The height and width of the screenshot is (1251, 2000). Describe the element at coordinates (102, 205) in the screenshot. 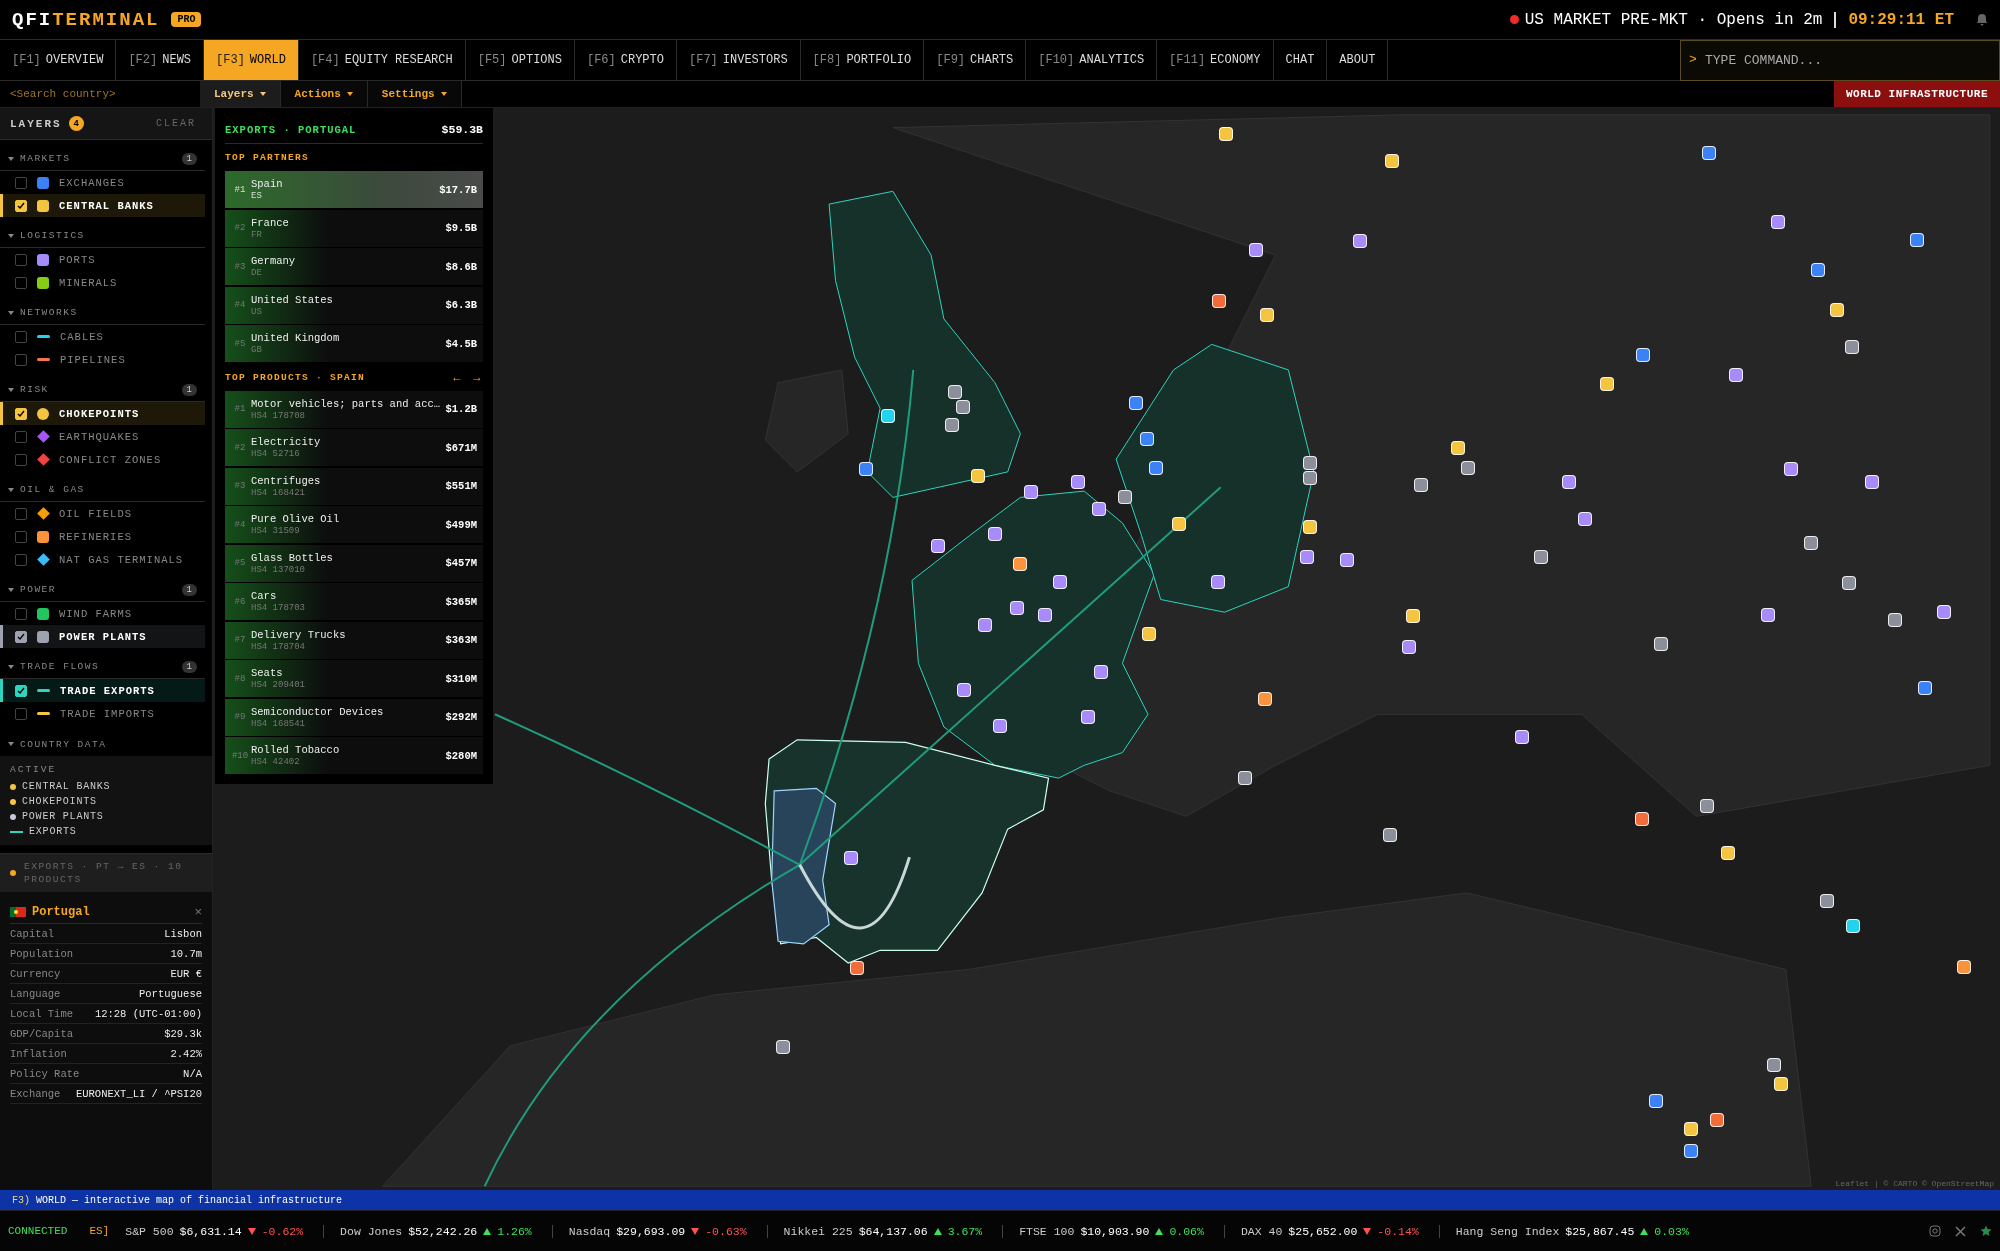

I see `layer-row: CENTRAL BANKS` at that location.